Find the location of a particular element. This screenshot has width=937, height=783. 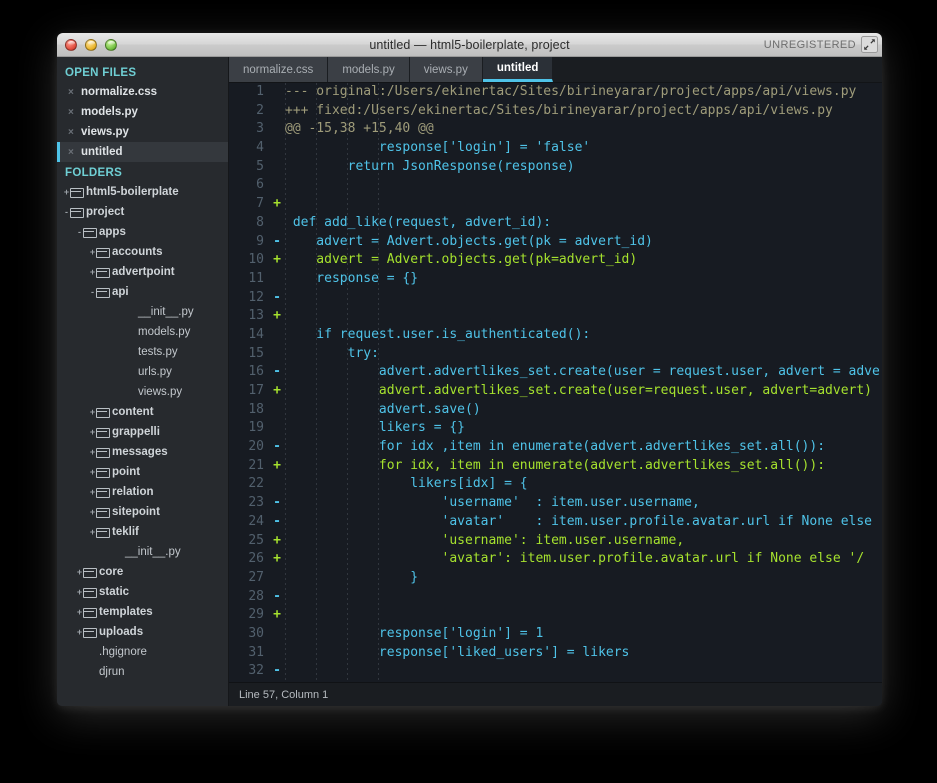

close-button is located at coordinates (71, 44).